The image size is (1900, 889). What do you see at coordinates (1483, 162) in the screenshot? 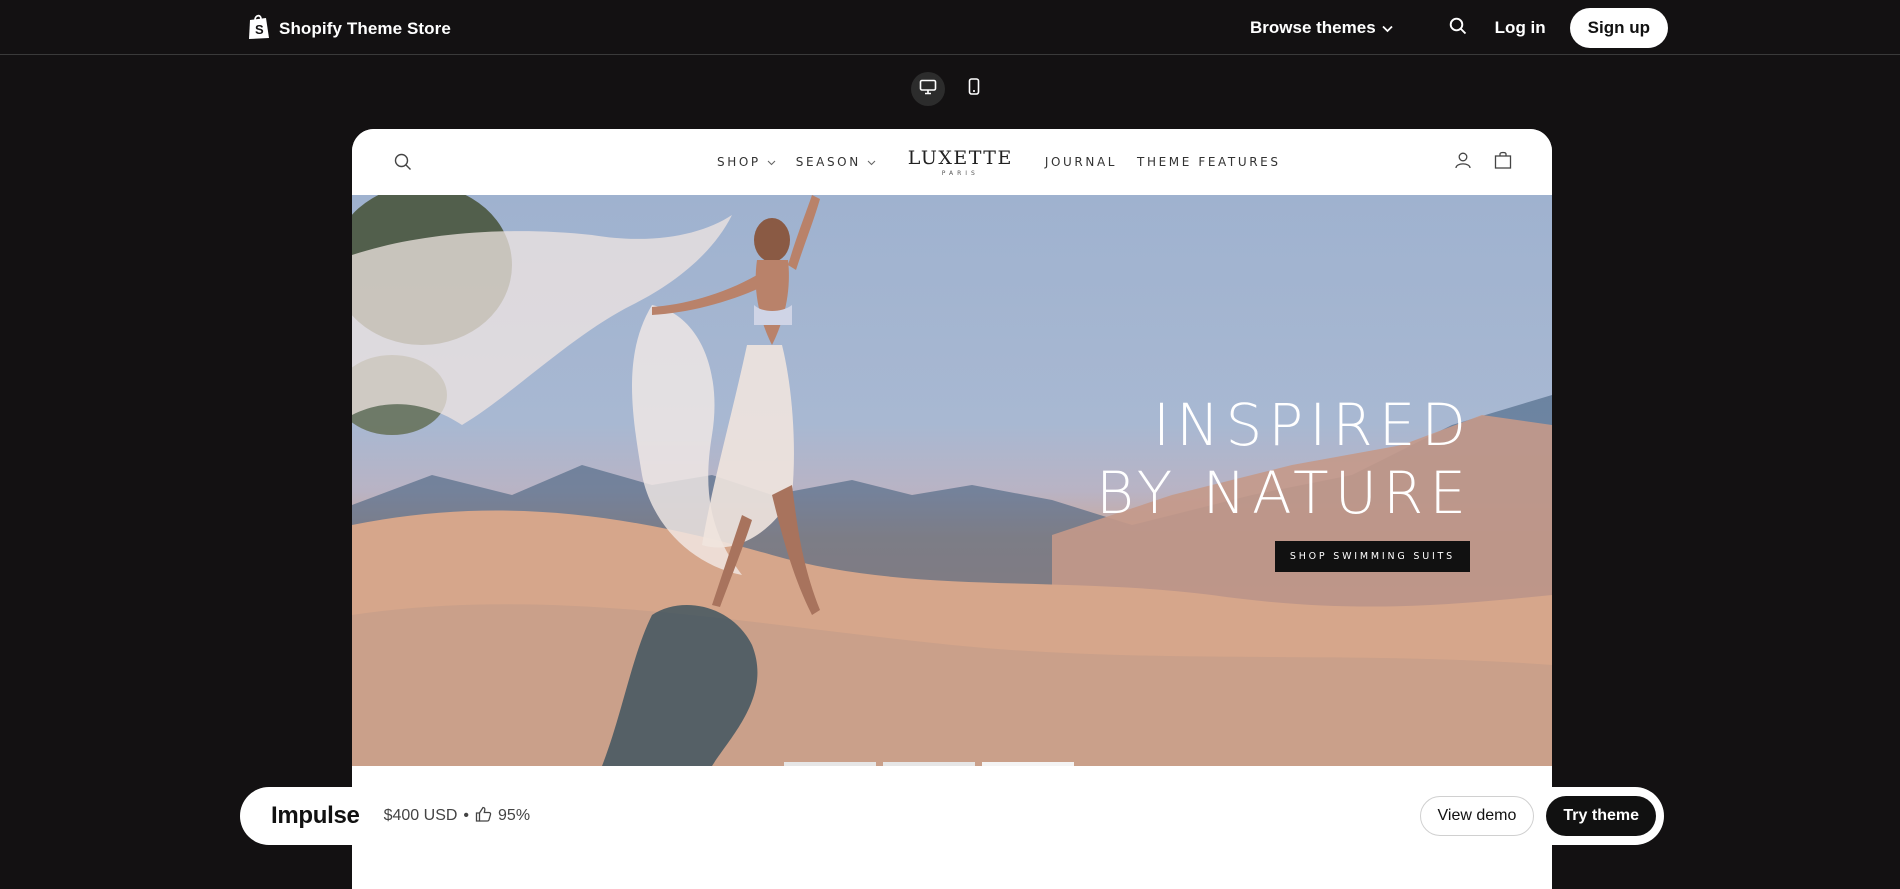
I see `store-icons` at bounding box center [1483, 162].